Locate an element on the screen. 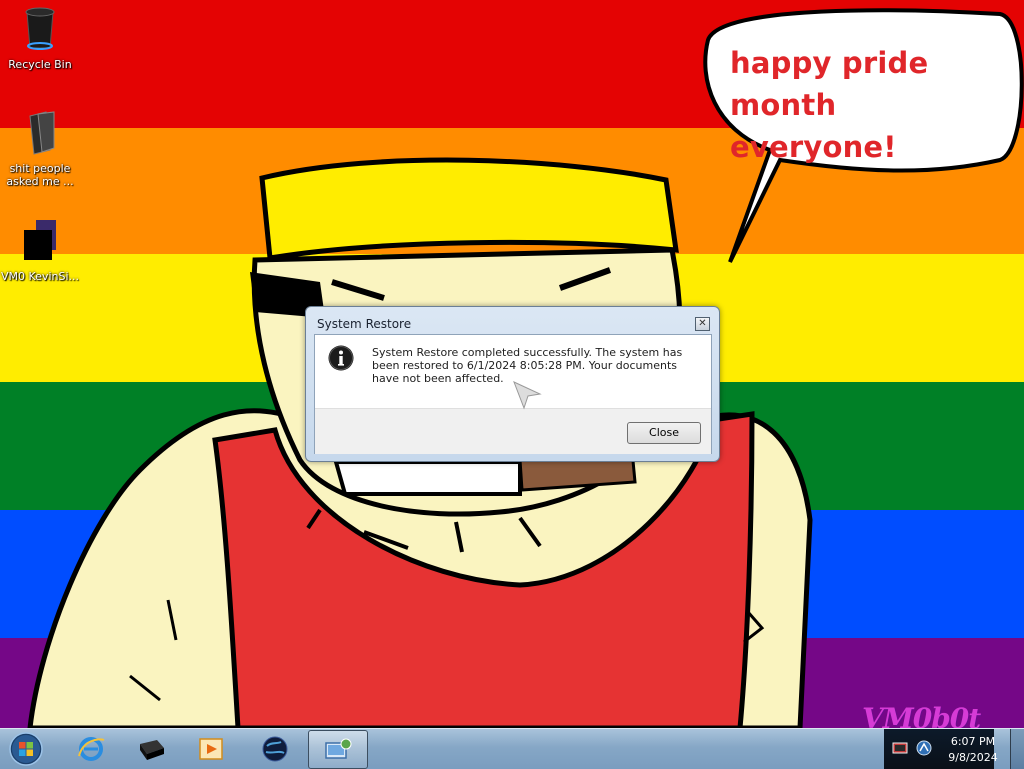 The image size is (1024, 769). globe-app-icon is located at coordinates (275, 749).